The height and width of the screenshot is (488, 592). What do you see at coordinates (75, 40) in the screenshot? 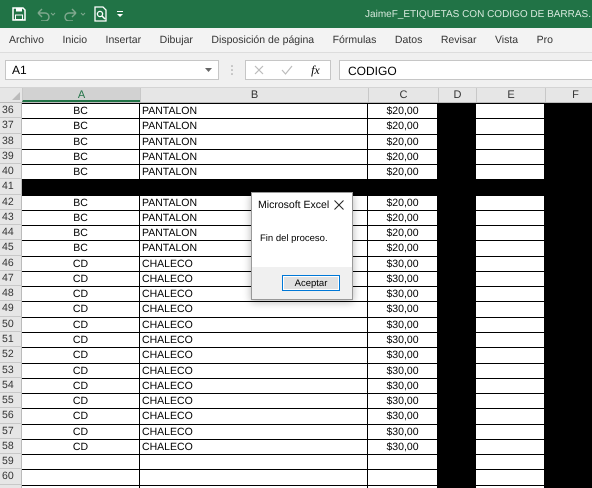
I see `menu-tab: Inicio` at bounding box center [75, 40].